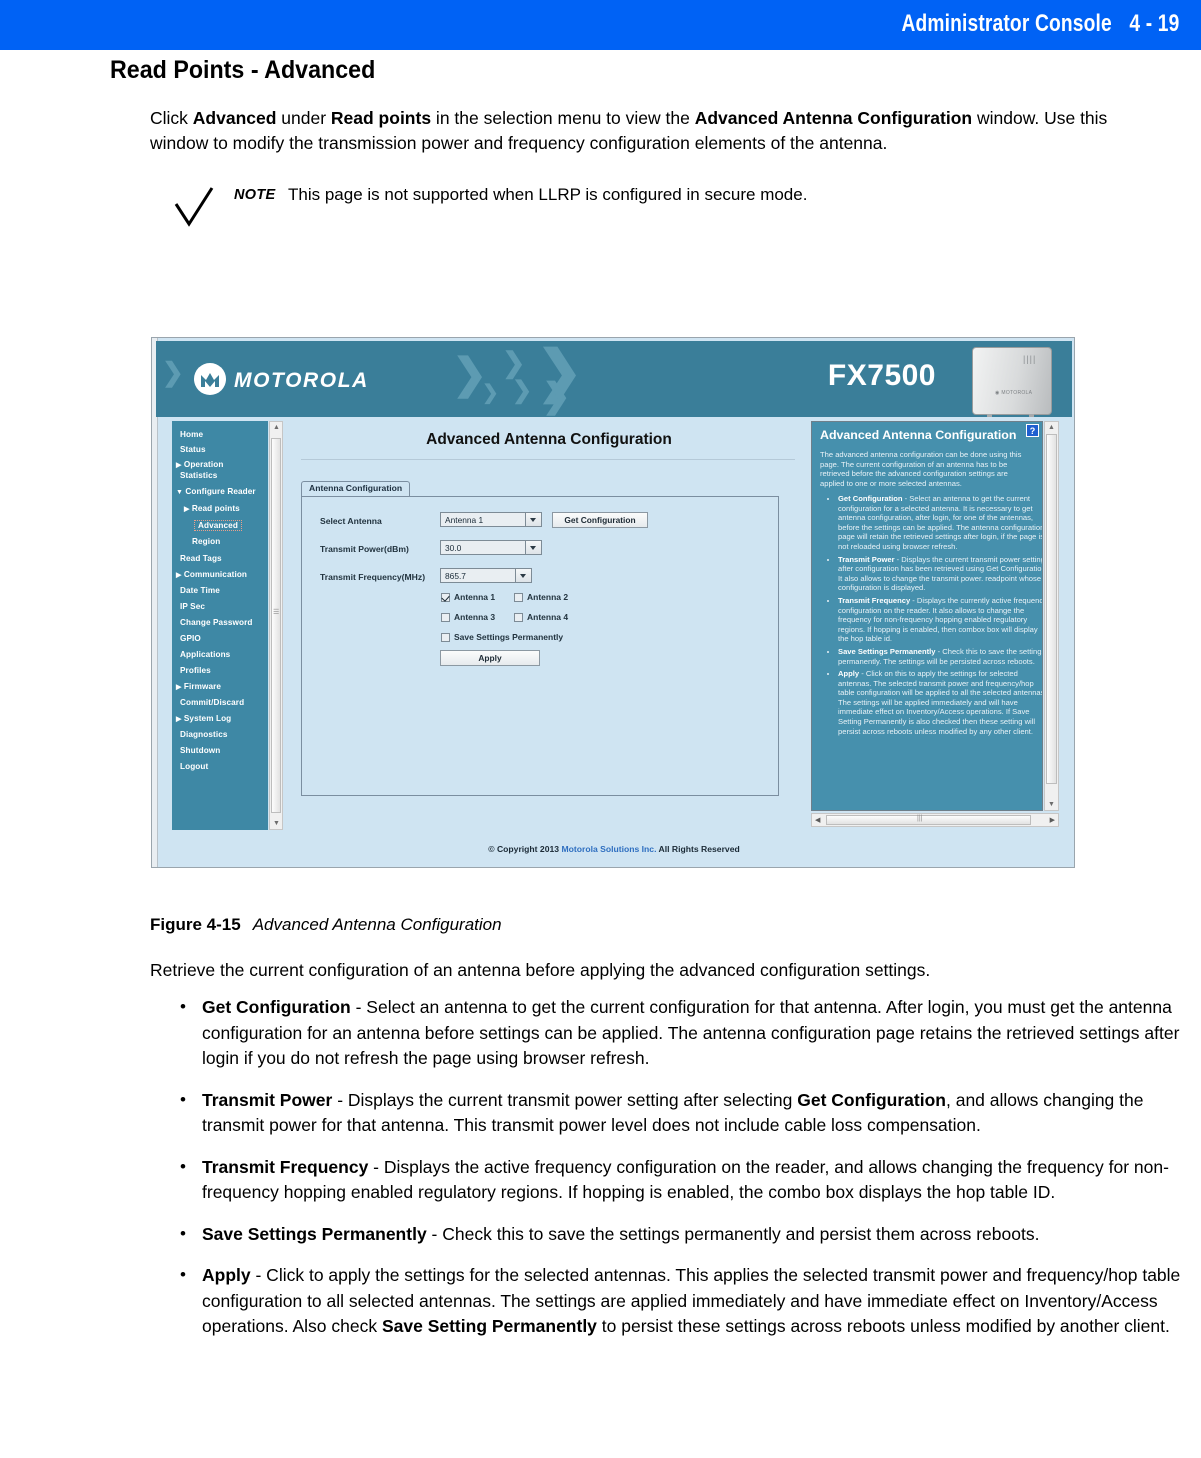  What do you see at coordinates (381, 118) in the screenshot?
I see `intro-bold-readpoints: Read points` at bounding box center [381, 118].